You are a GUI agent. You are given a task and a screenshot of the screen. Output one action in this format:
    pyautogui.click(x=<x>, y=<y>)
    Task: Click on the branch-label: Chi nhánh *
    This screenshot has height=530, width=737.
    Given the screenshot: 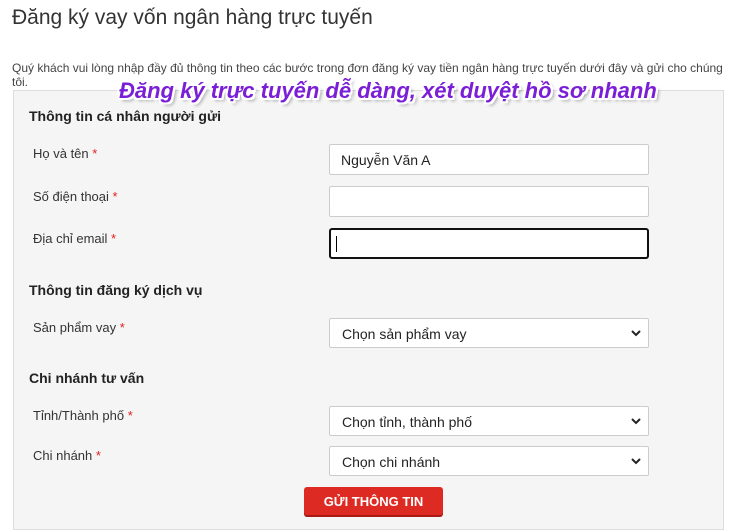 What is the action you would take?
    pyautogui.click(x=67, y=455)
    